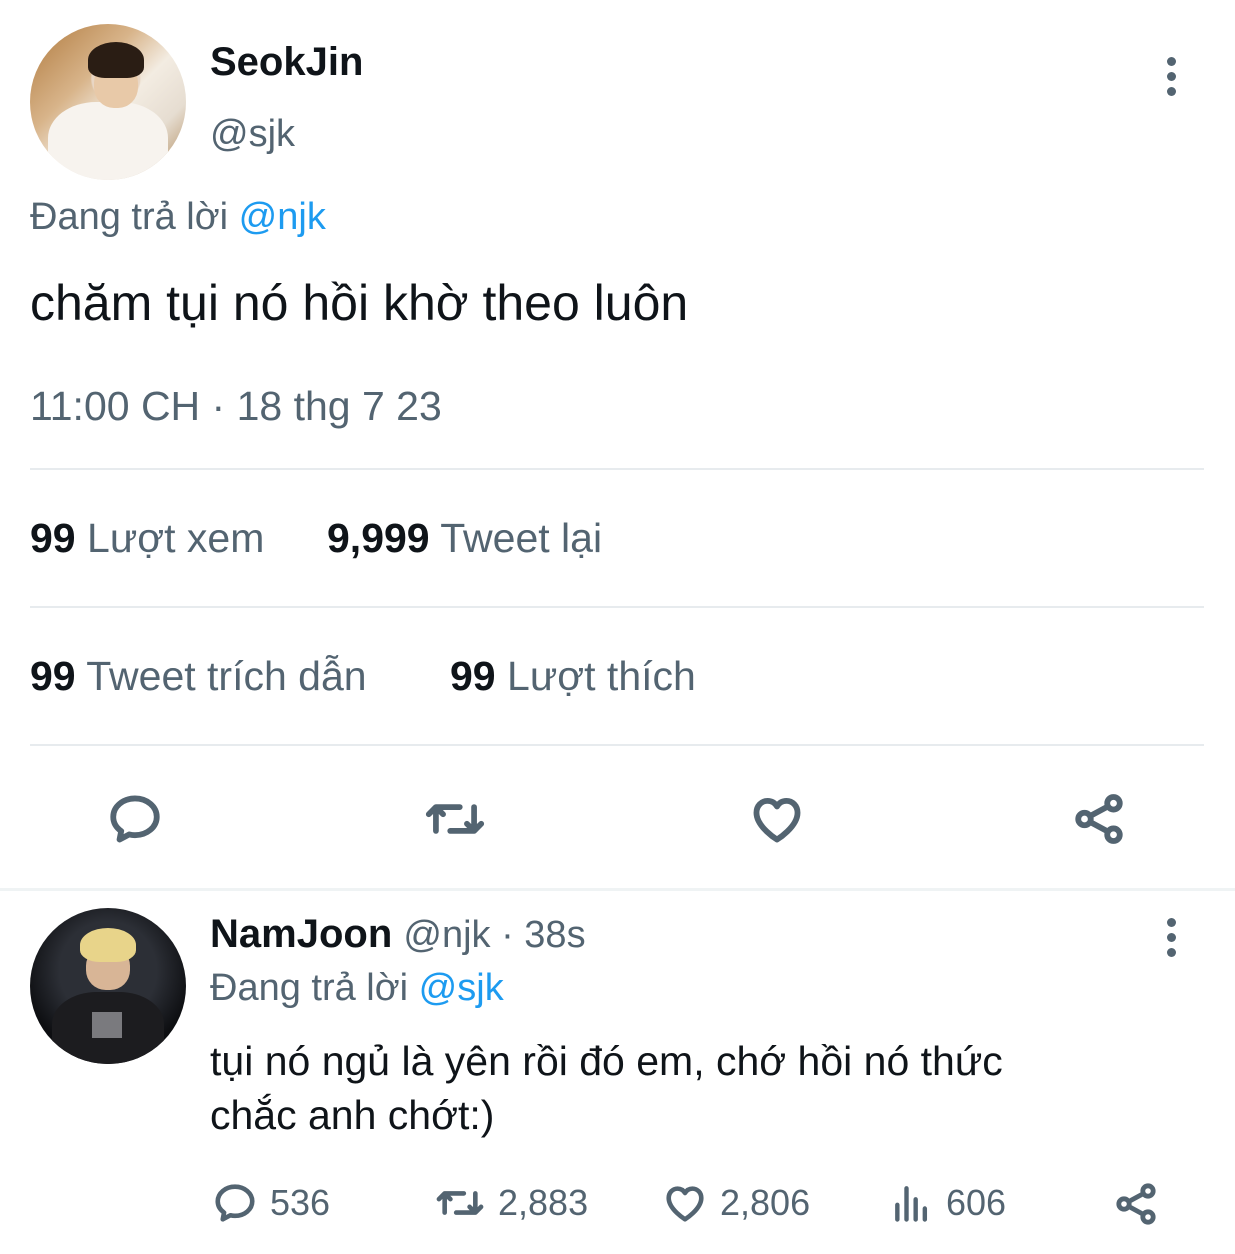 Image resolution: width=1235 pixels, height=1254 pixels. I want to click on tweet-timestamp: 11:00 CH · 18 thg 7 23, so click(236, 406).